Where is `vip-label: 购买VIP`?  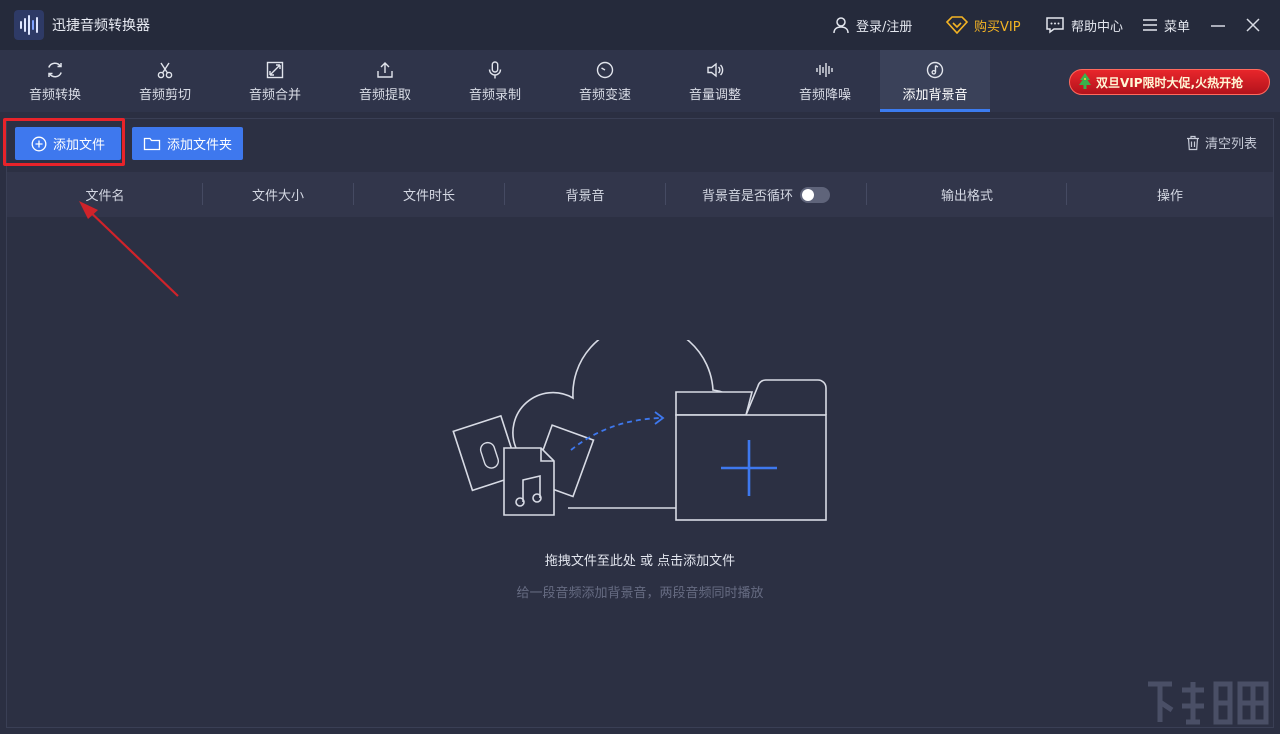 vip-label: 购买VIP is located at coordinates (997, 27).